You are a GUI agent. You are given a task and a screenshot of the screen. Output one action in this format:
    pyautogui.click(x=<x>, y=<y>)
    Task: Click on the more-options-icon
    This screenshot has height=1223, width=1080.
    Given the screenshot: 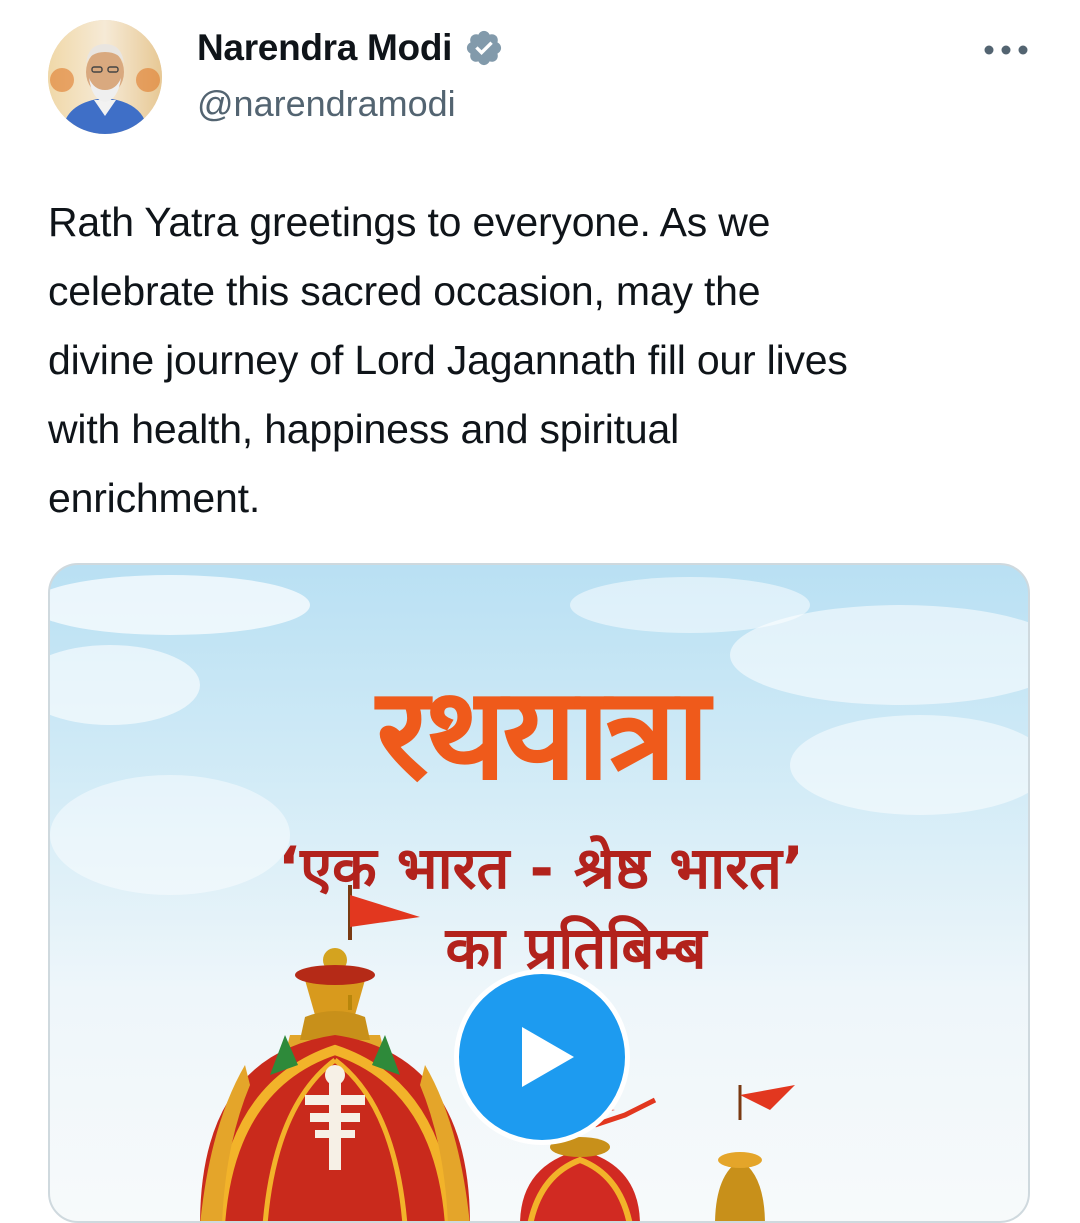 What is the action you would take?
    pyautogui.click(x=1006, y=50)
    